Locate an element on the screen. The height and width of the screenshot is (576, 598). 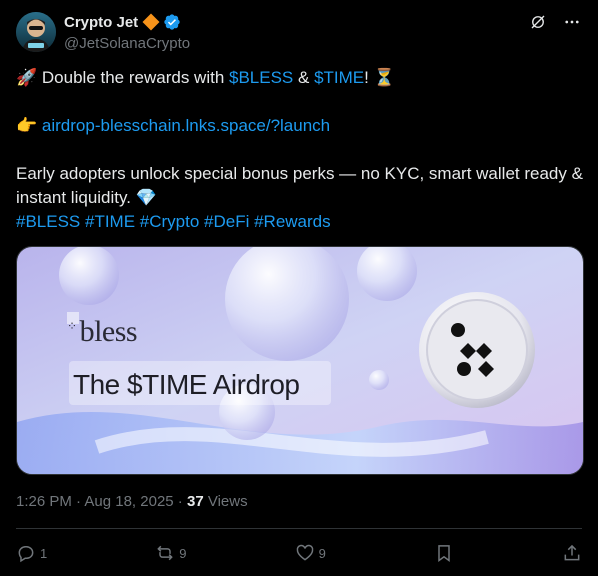
reply-button: 1 is located at coordinates (31, 553).